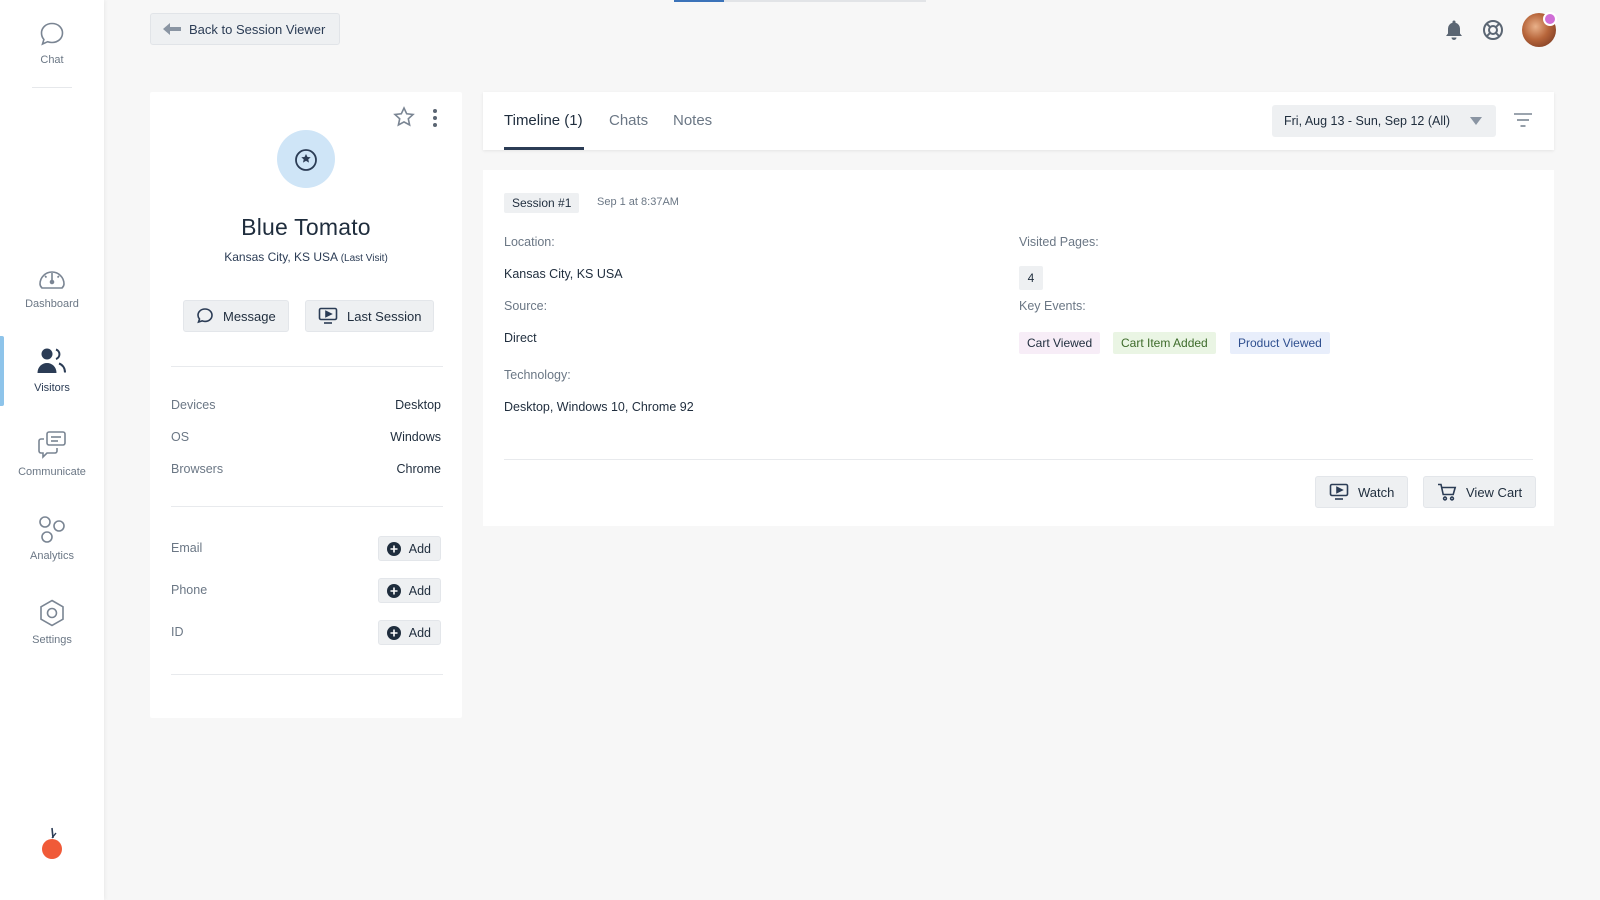 Image resolution: width=1600 pixels, height=900 pixels. I want to click on top-right-actions, so click(1500, 29).